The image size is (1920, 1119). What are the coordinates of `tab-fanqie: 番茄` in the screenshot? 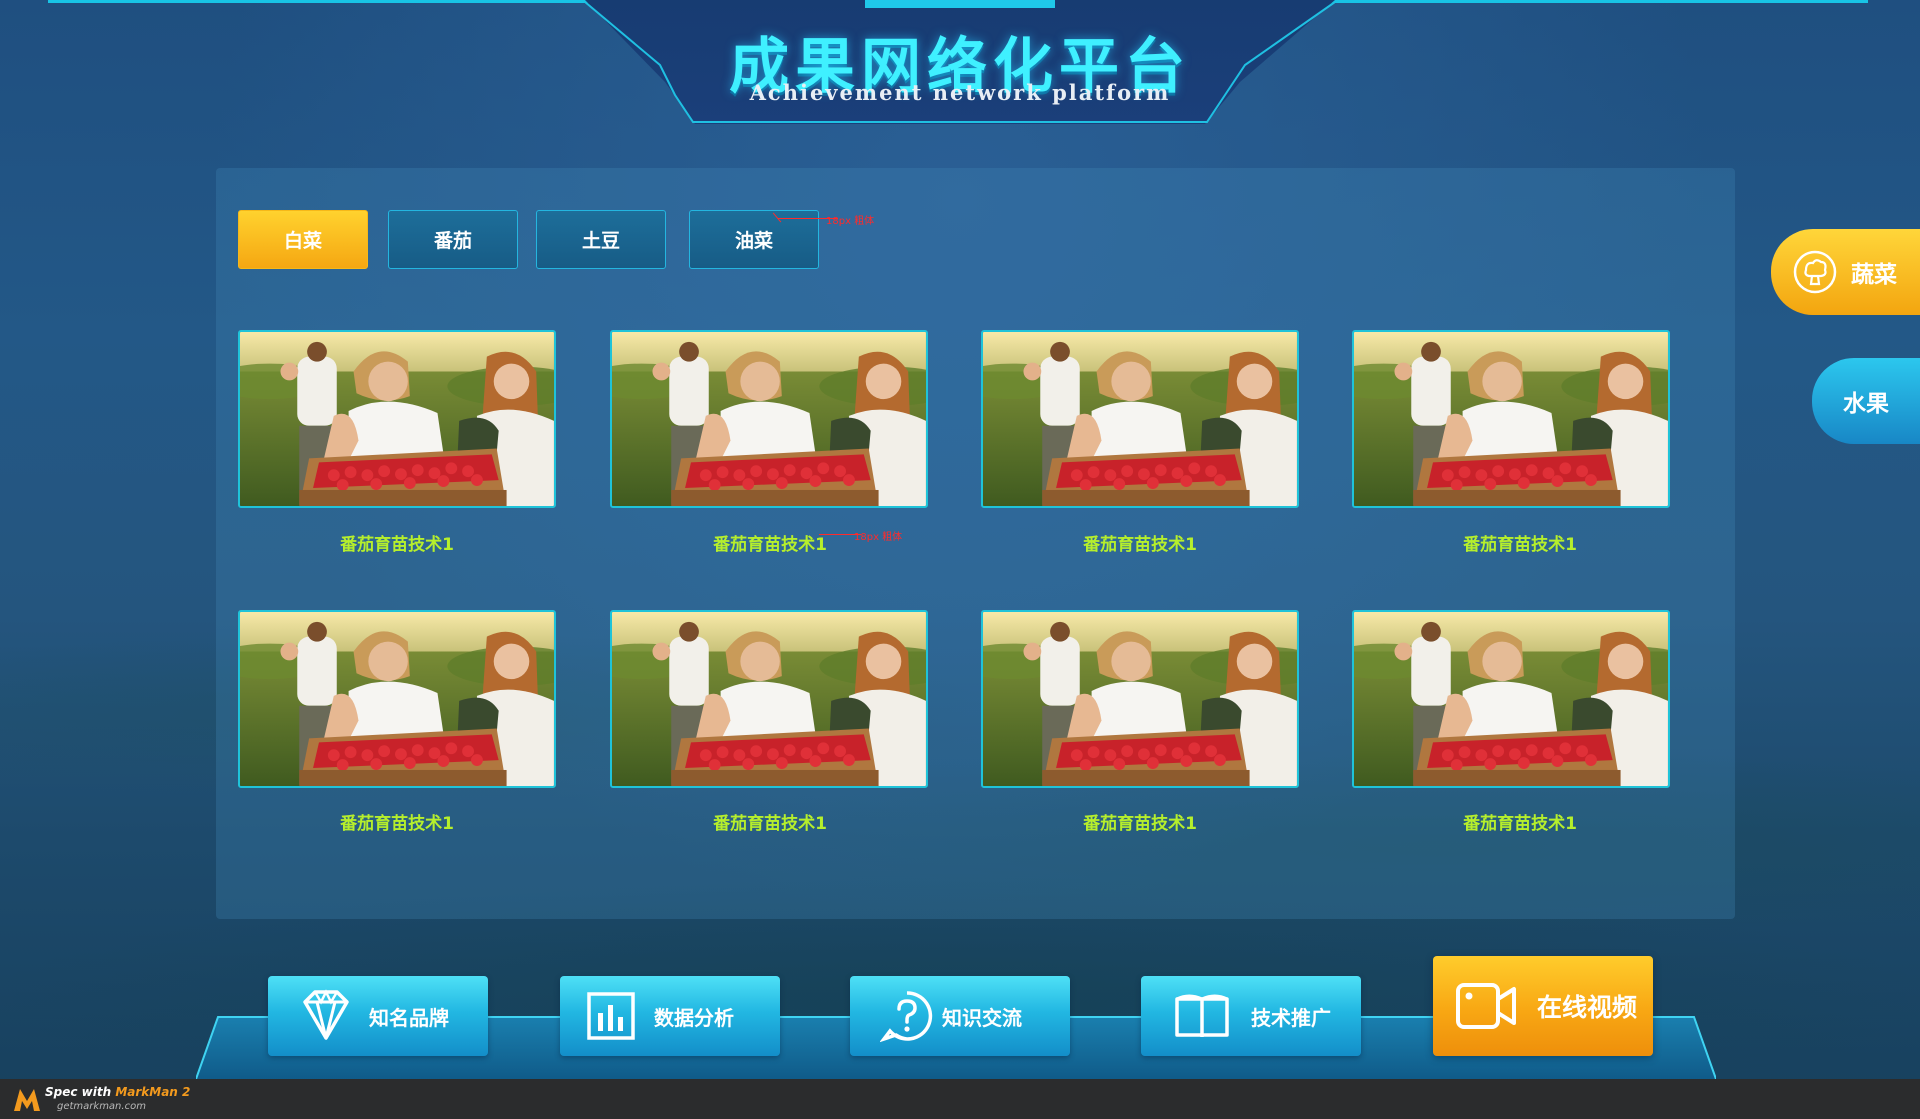 It's located at (453, 239).